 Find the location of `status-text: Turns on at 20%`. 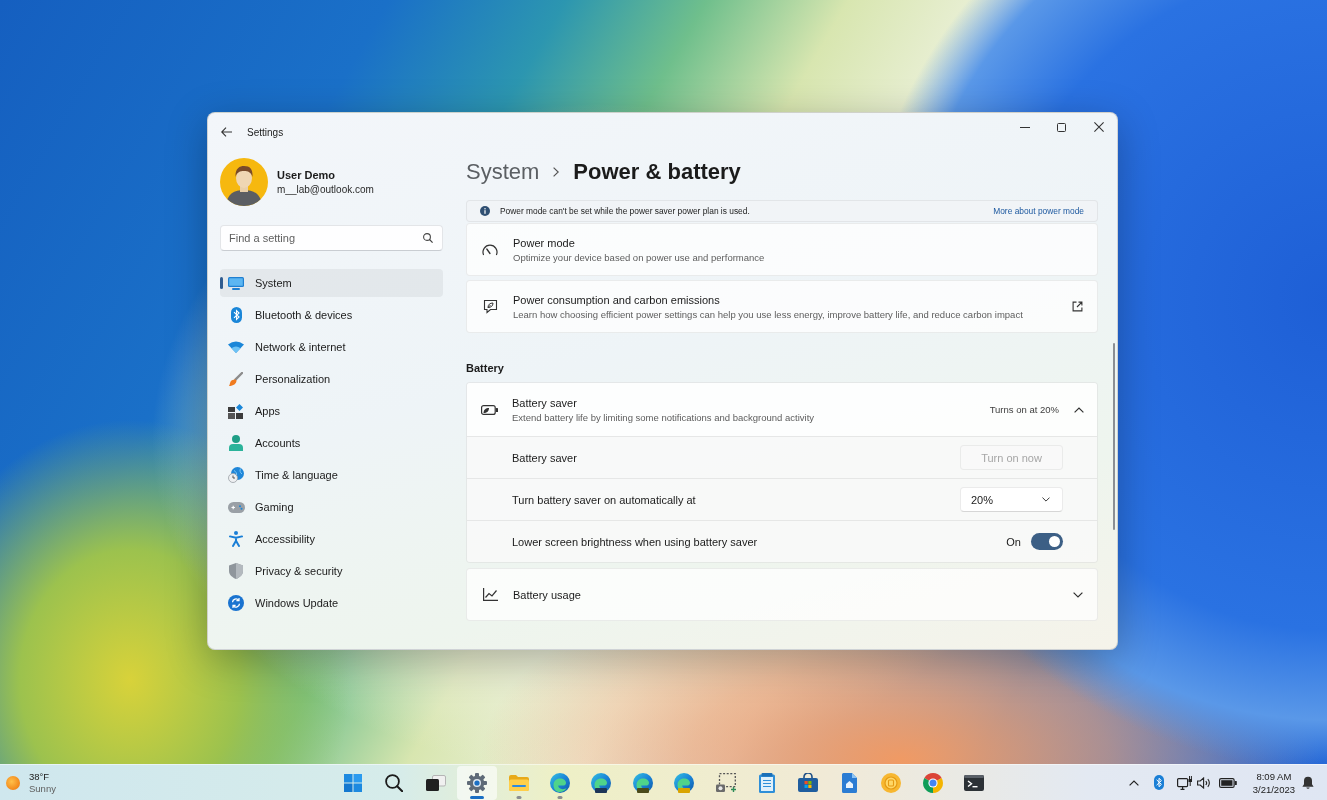

status-text: Turns on at 20% is located at coordinates (1024, 409).